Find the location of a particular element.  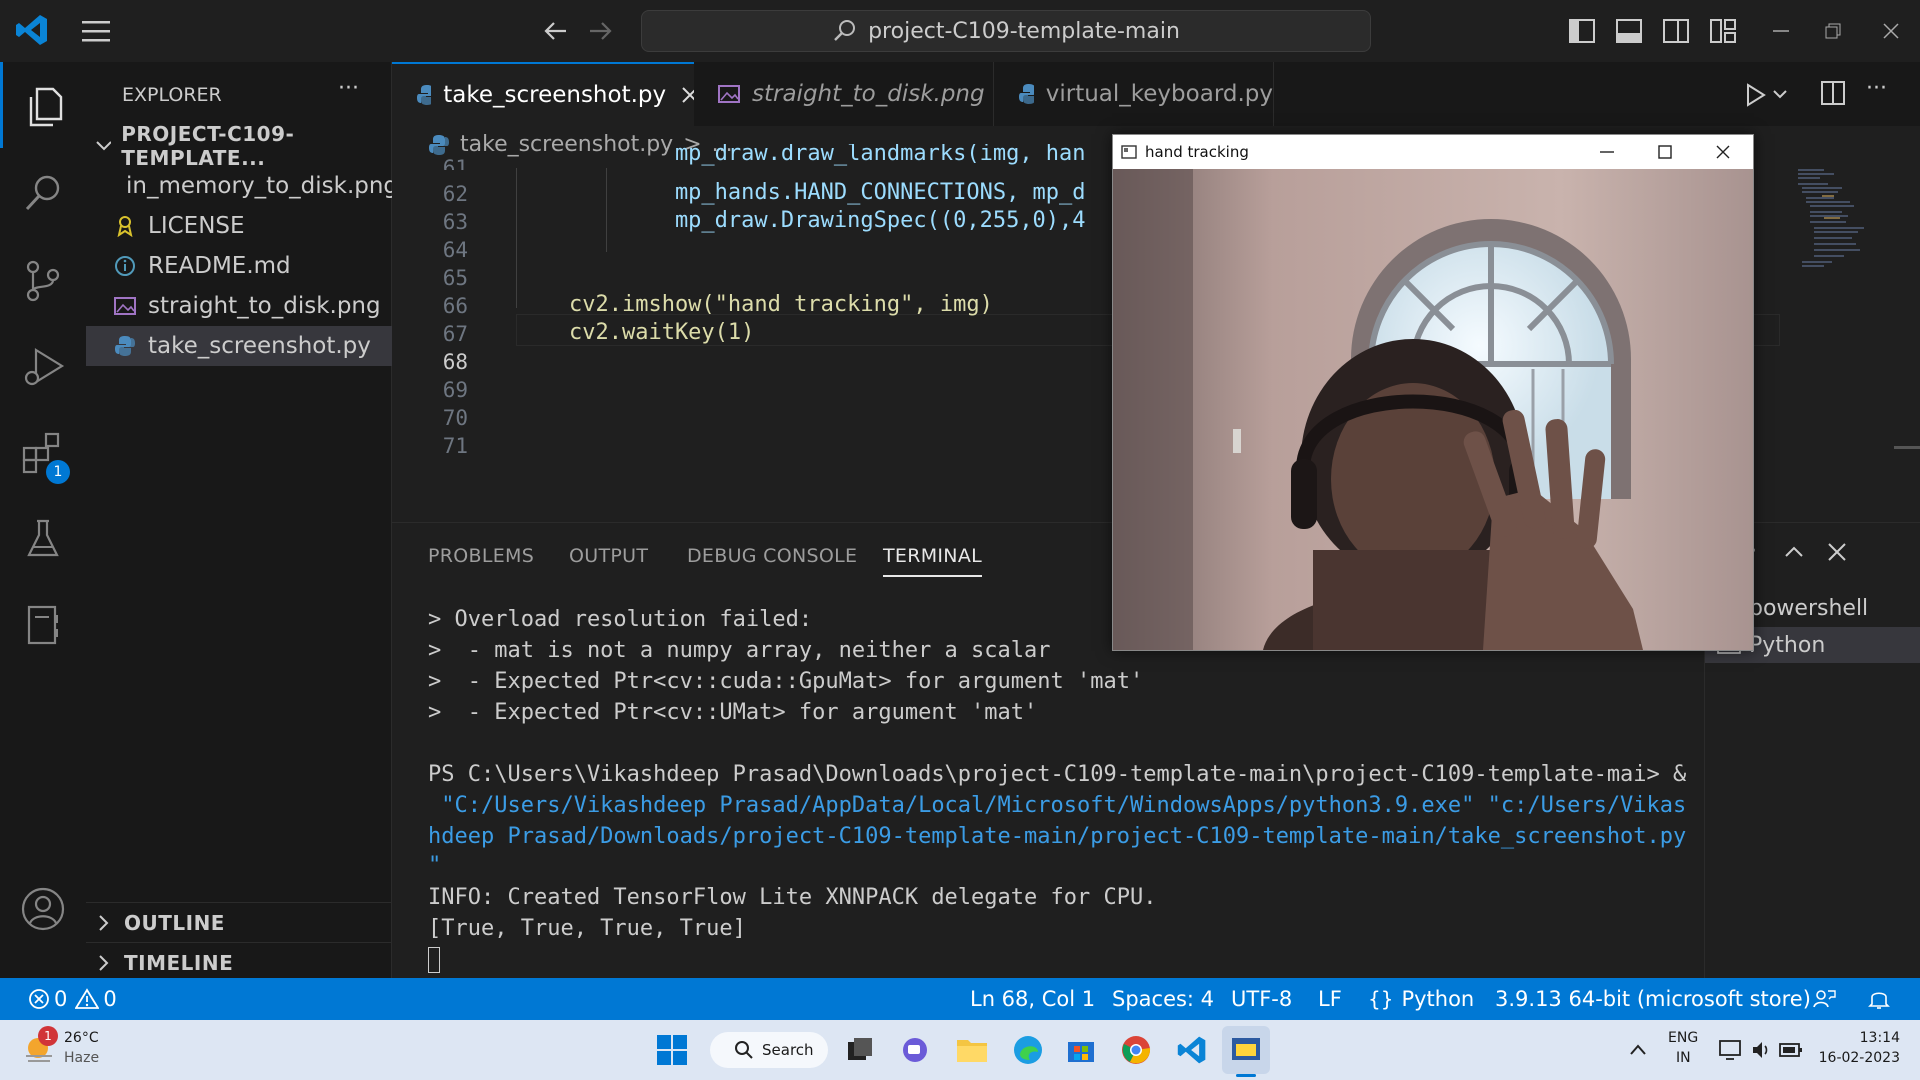

language-indicator: ENG is located at coordinates (1683, 1038).